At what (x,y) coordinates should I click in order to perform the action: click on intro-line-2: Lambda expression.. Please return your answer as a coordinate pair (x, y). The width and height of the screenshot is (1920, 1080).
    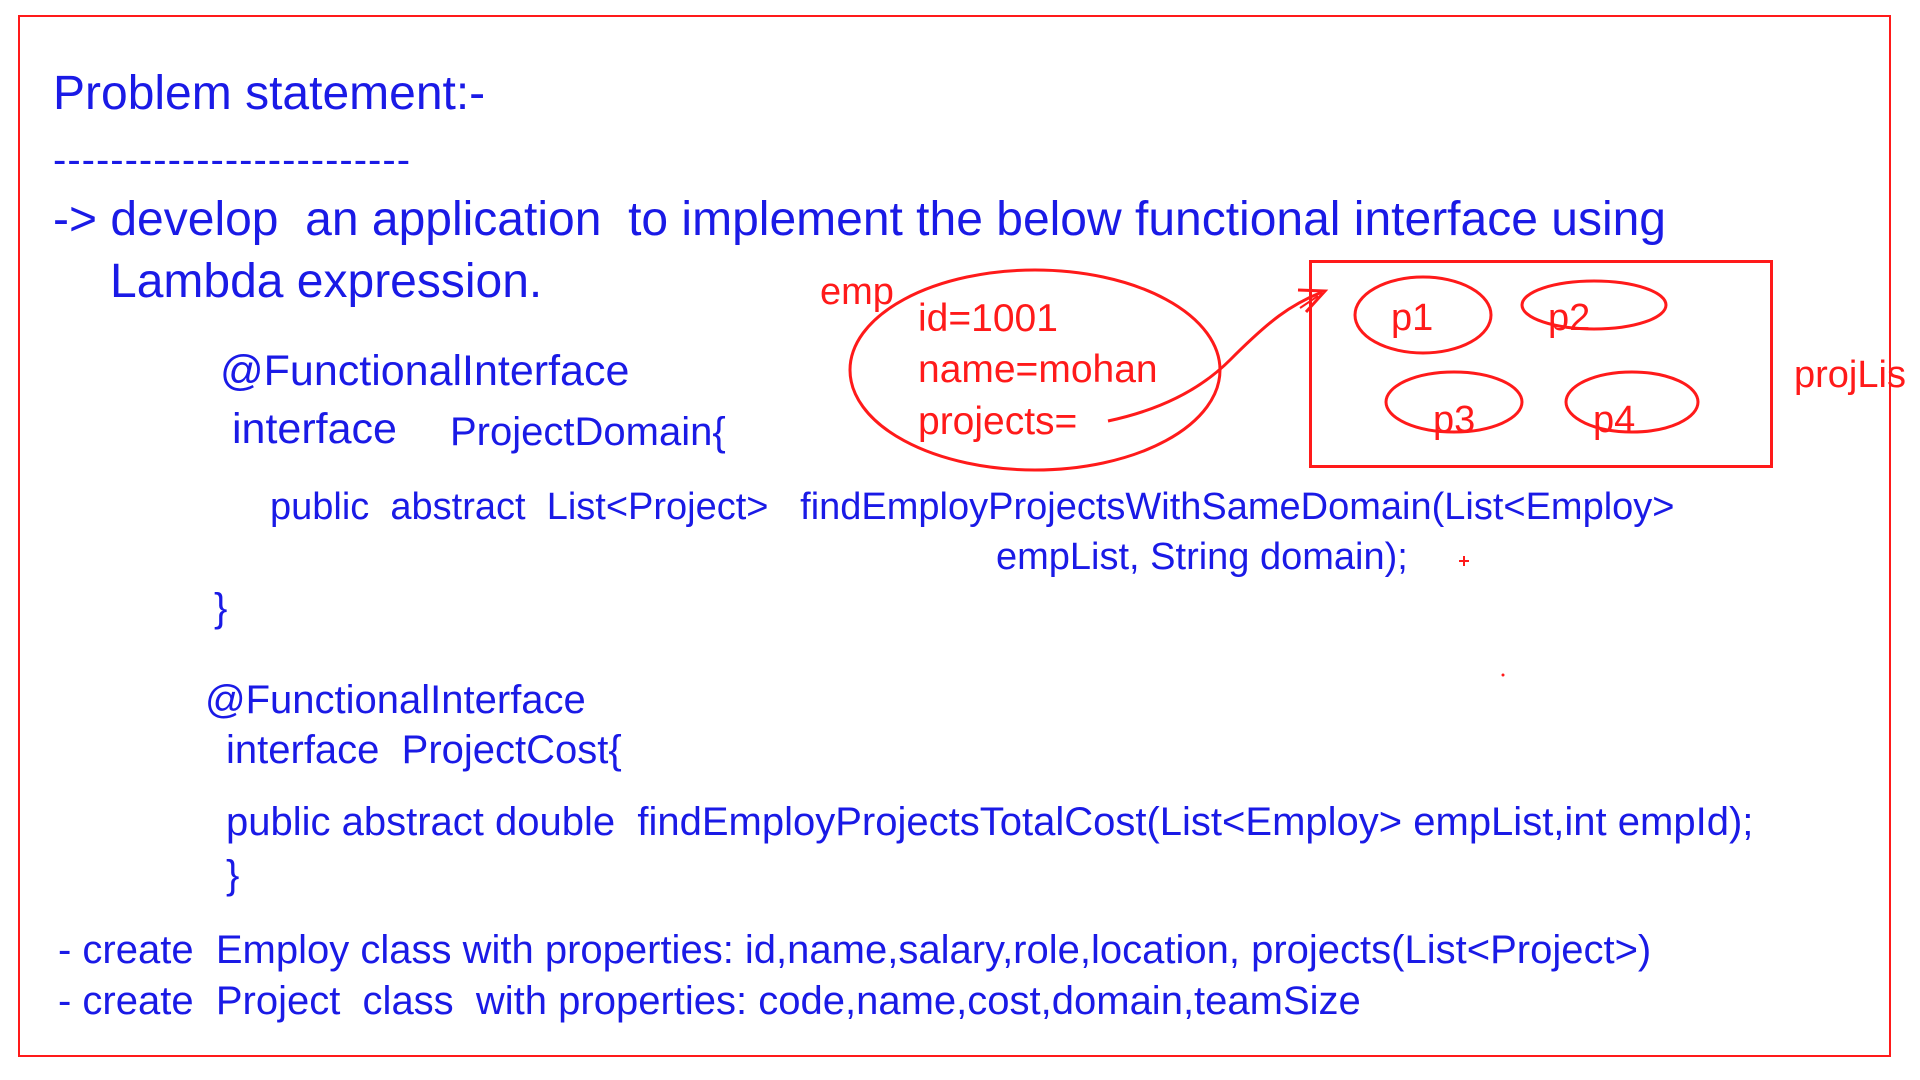
    Looking at the image, I should click on (326, 281).